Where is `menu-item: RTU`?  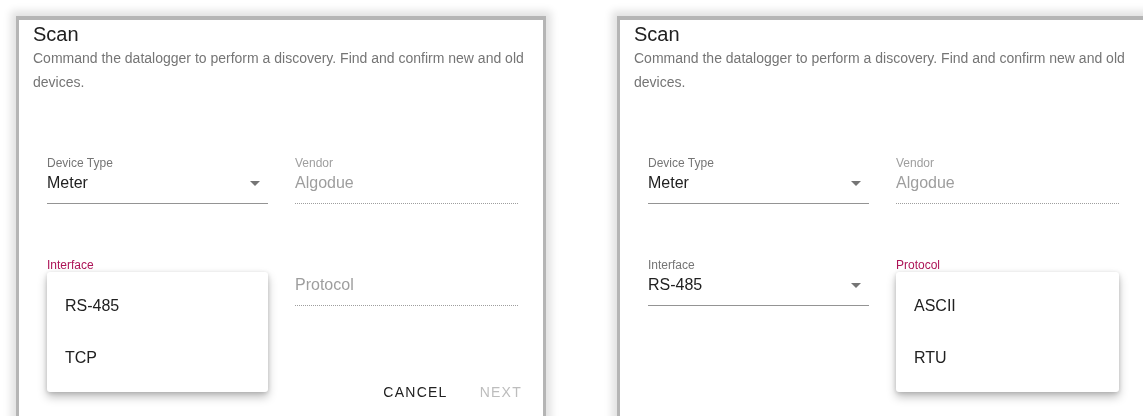
menu-item: RTU is located at coordinates (1007, 358).